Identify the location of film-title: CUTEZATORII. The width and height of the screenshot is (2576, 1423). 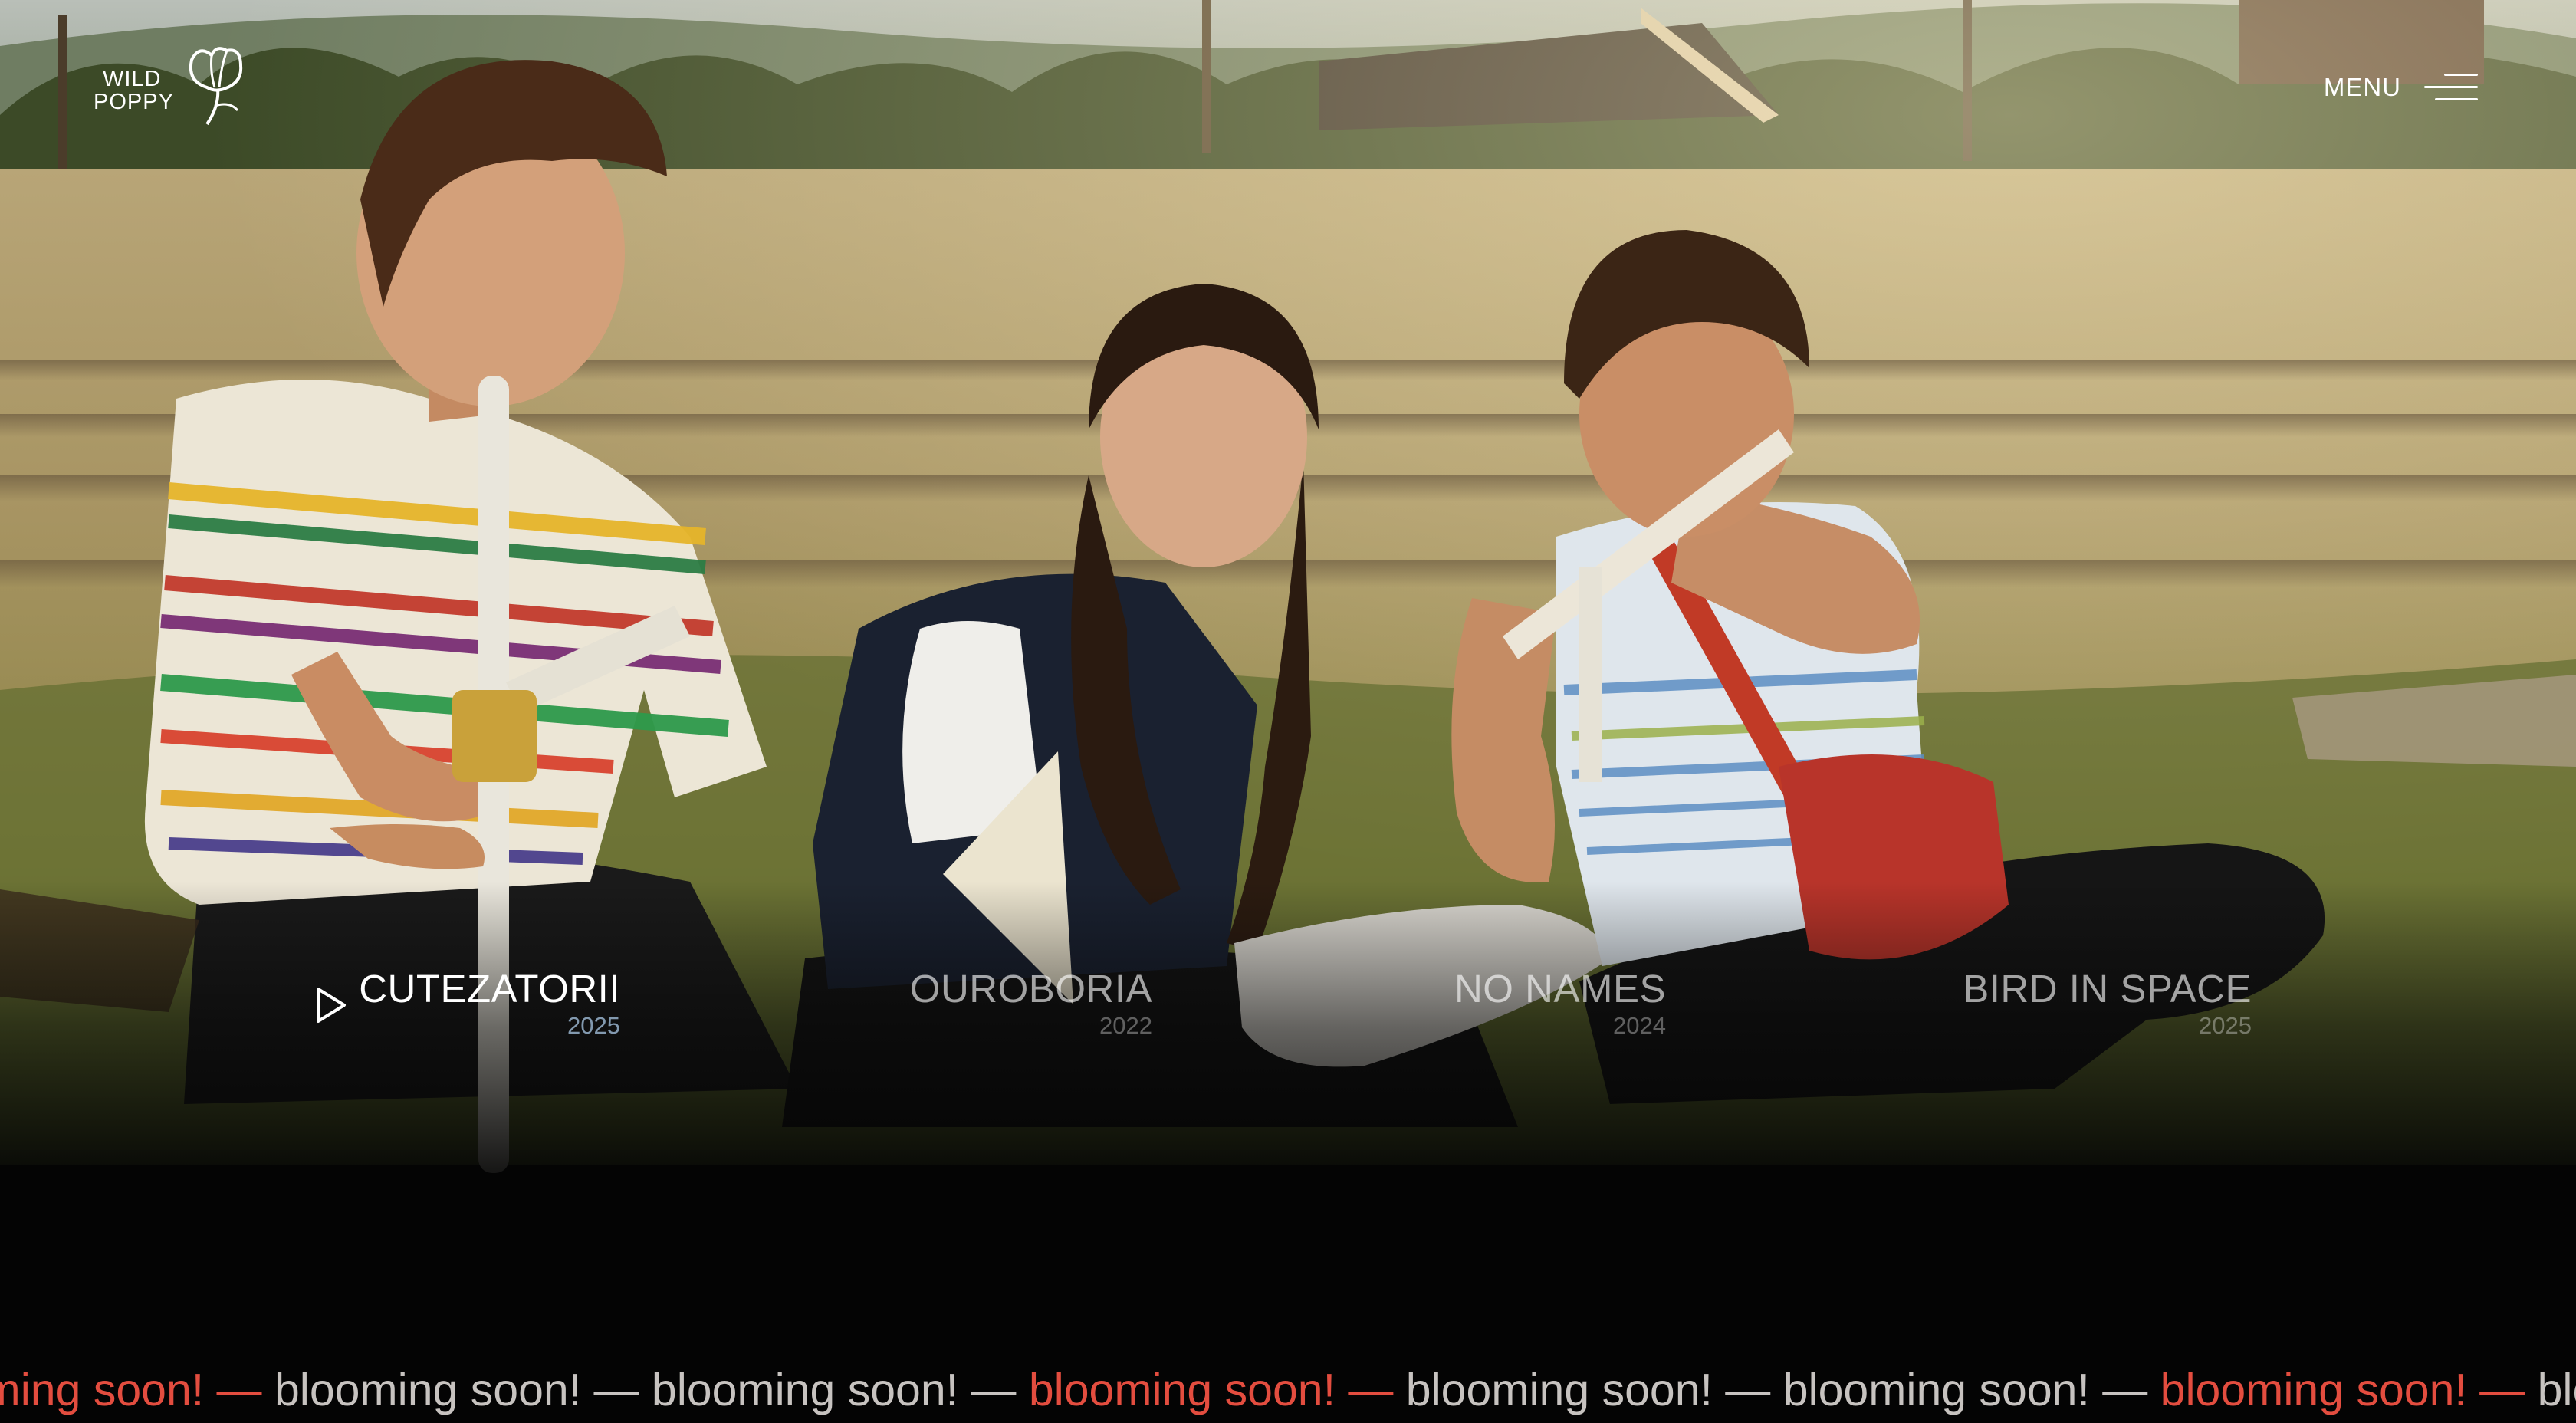
(490, 989).